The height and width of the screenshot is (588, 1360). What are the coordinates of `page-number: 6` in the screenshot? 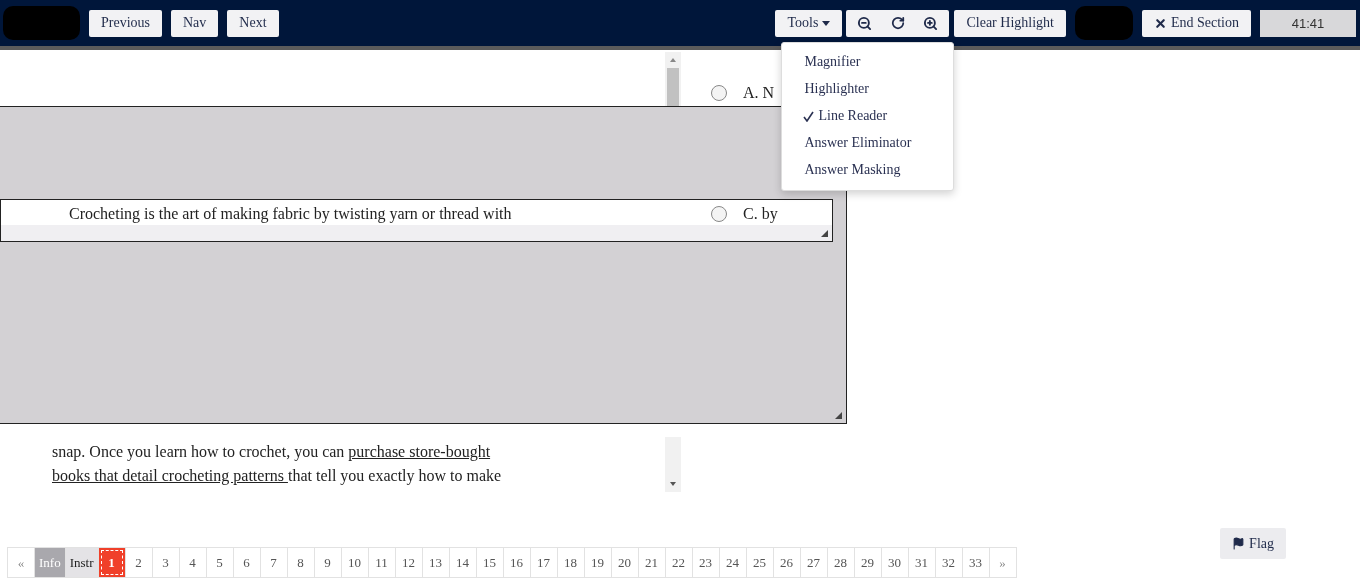 It's located at (246, 562).